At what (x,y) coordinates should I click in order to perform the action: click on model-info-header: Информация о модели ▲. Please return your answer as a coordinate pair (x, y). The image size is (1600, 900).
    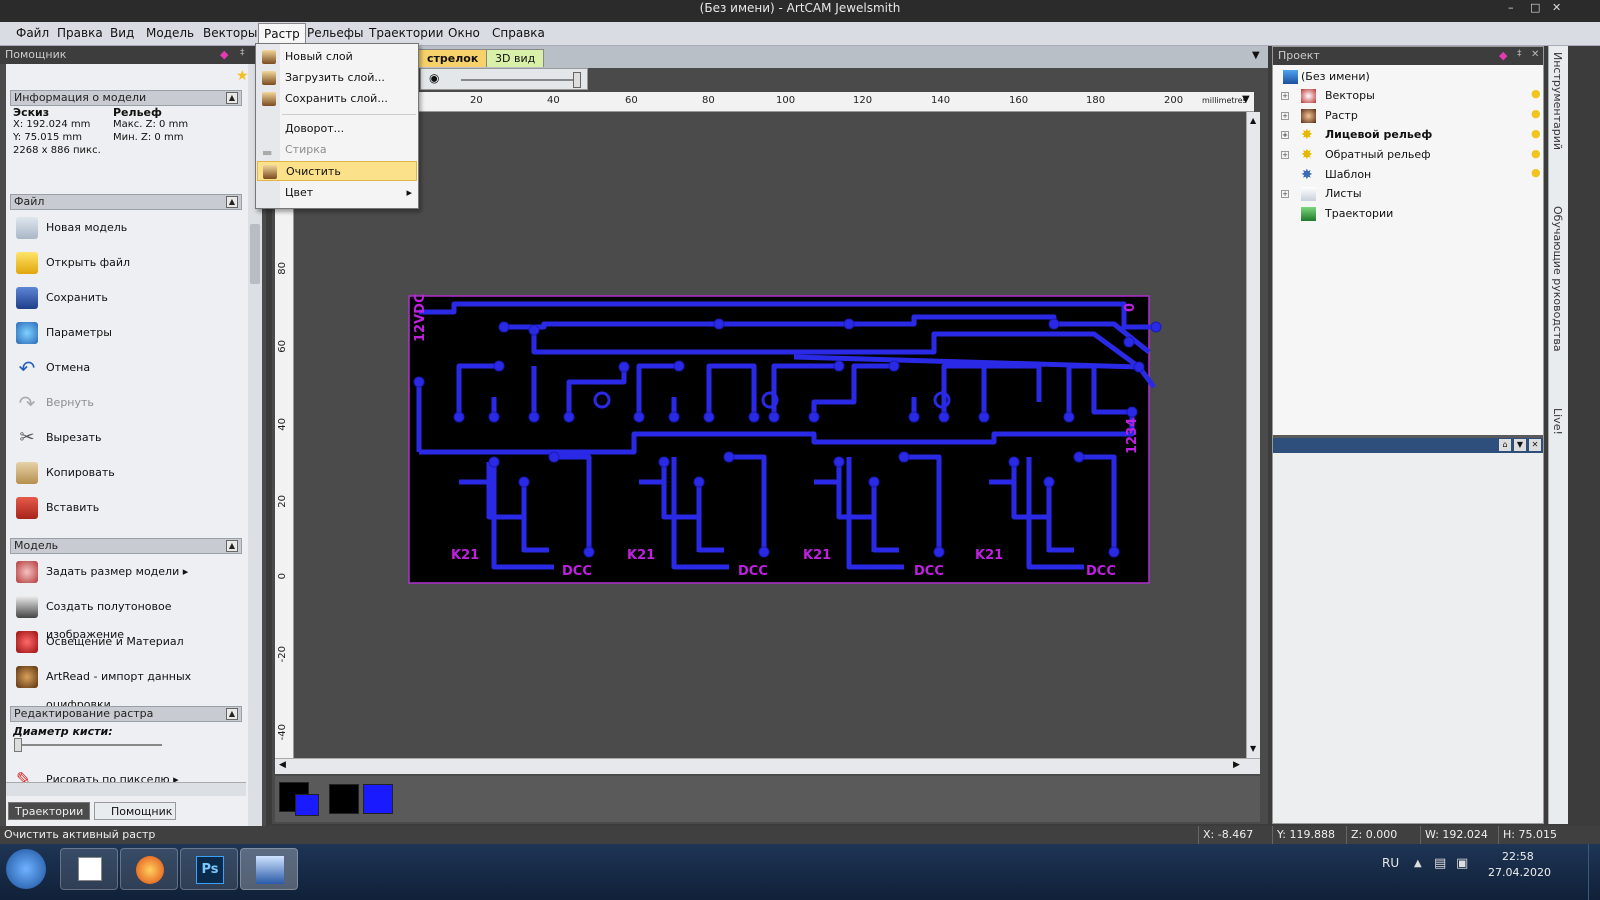
    Looking at the image, I should click on (126, 98).